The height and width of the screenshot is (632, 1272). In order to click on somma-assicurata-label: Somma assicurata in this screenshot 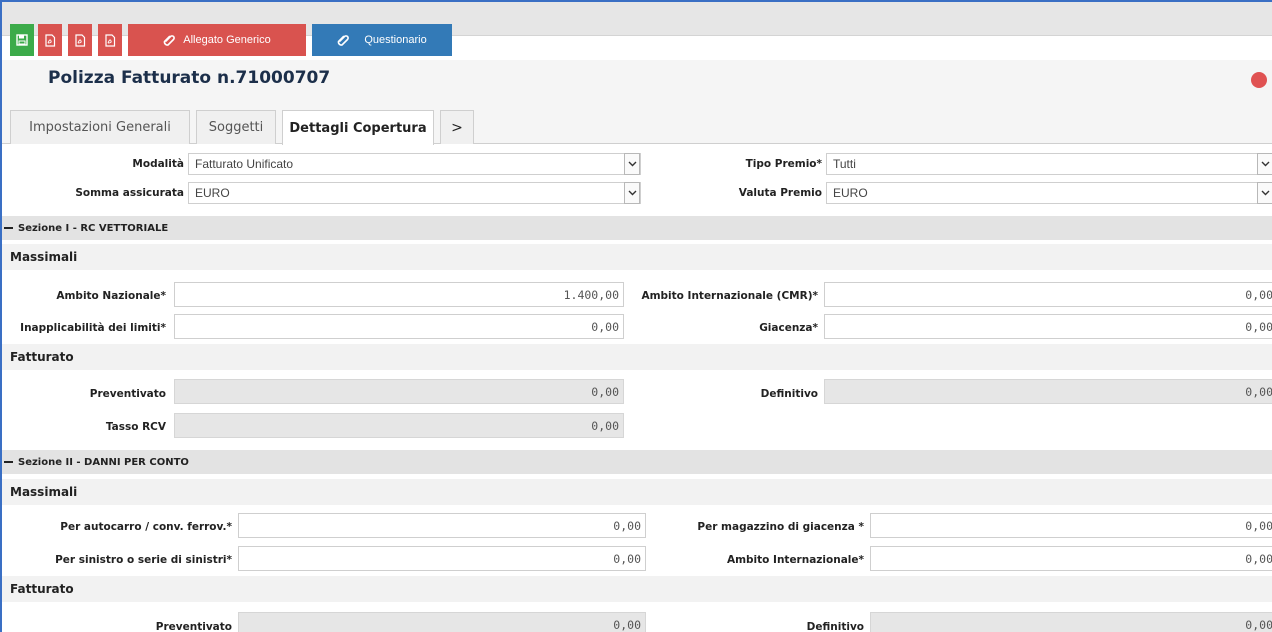, I will do `click(129, 193)`.